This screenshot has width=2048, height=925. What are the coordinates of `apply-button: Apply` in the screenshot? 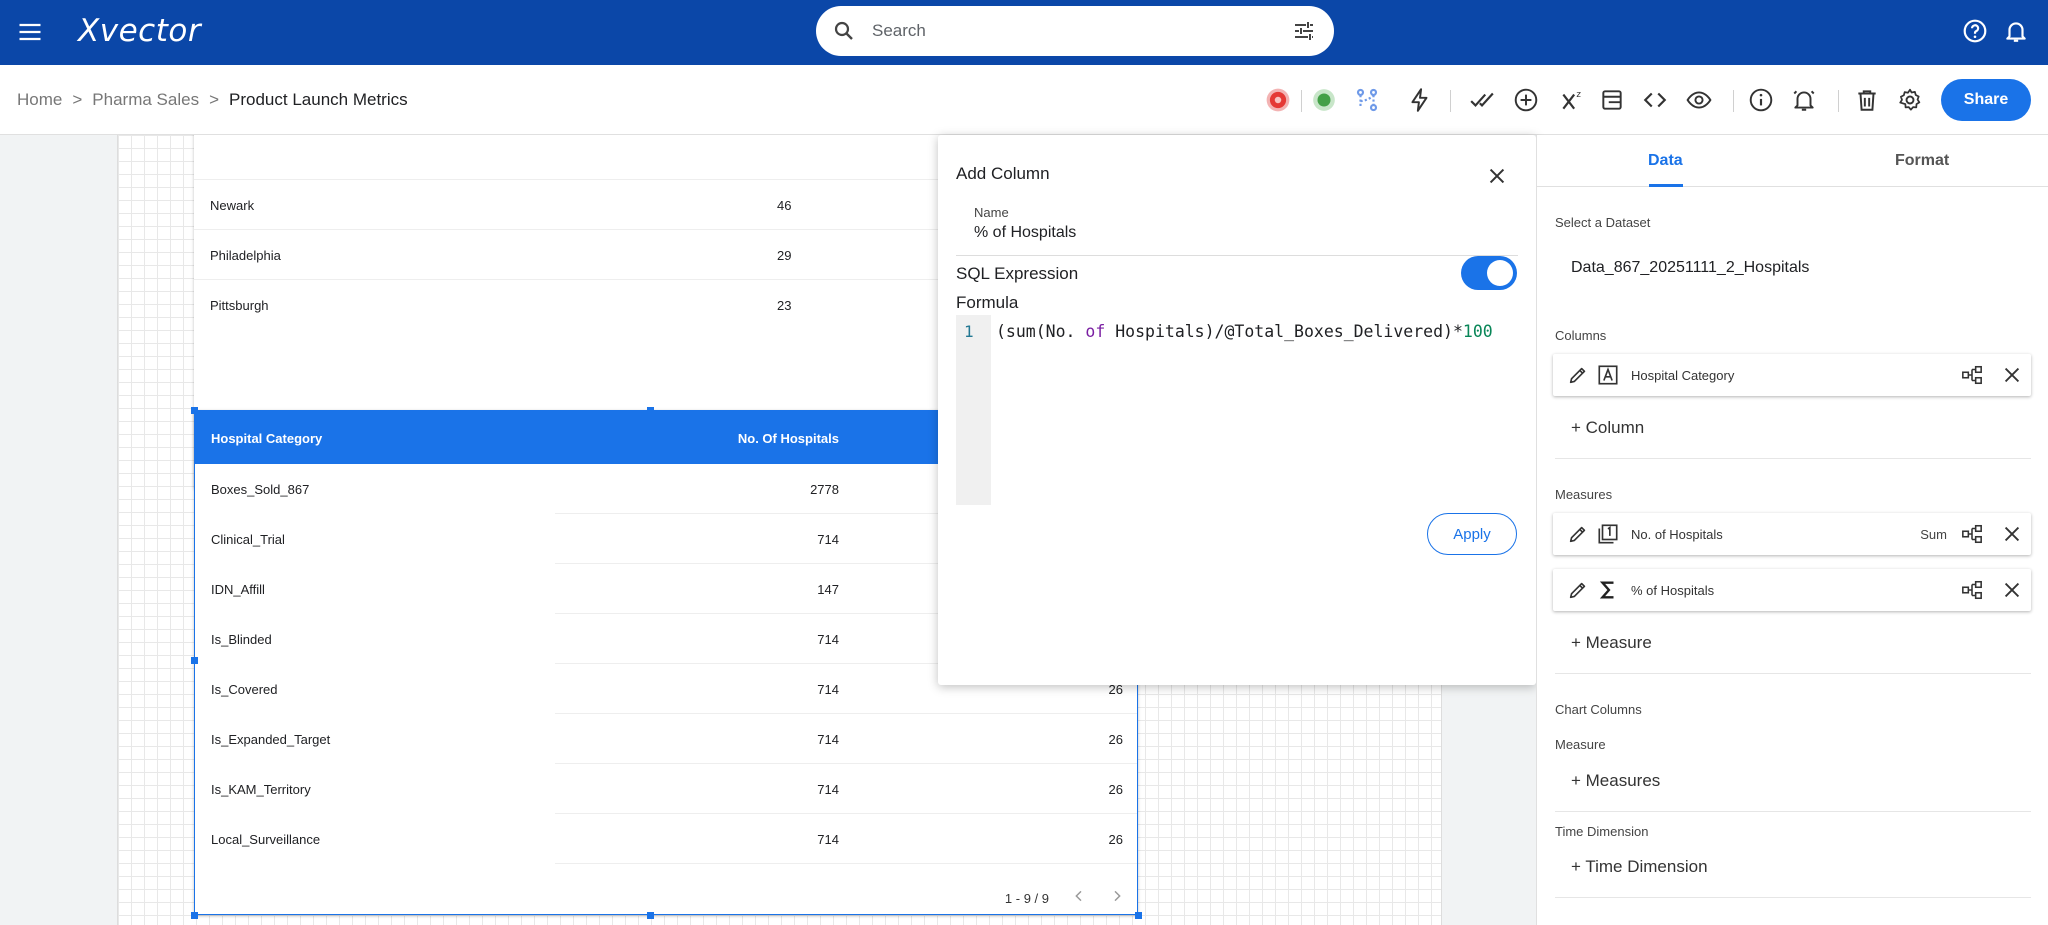 It's located at (1472, 534).